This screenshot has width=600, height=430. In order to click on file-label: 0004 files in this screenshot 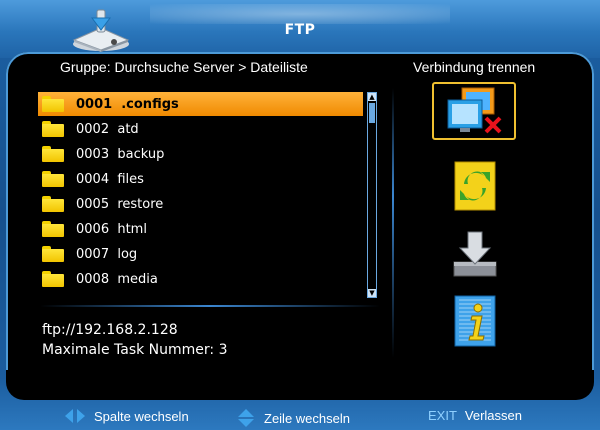, I will do `click(110, 179)`.